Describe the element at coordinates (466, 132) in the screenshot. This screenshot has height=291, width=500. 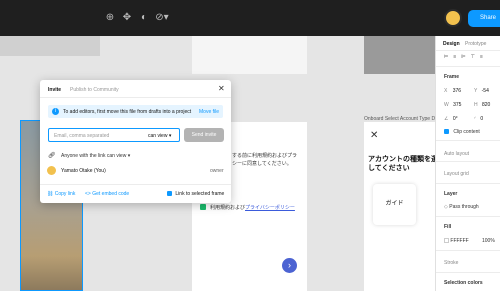
I see `clip-content-label: Clip content` at that location.